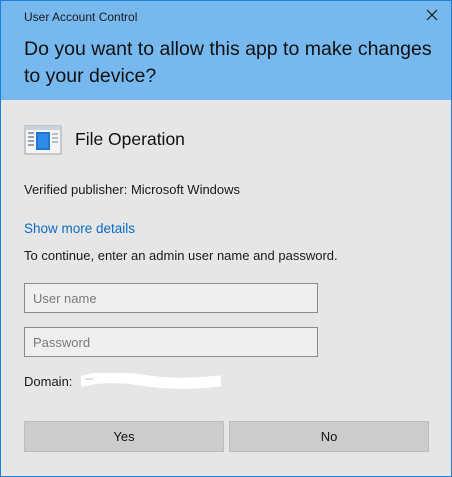 This screenshot has height=477, width=452. Describe the element at coordinates (130, 139) in the screenshot. I see `app-name: File Operation` at that location.